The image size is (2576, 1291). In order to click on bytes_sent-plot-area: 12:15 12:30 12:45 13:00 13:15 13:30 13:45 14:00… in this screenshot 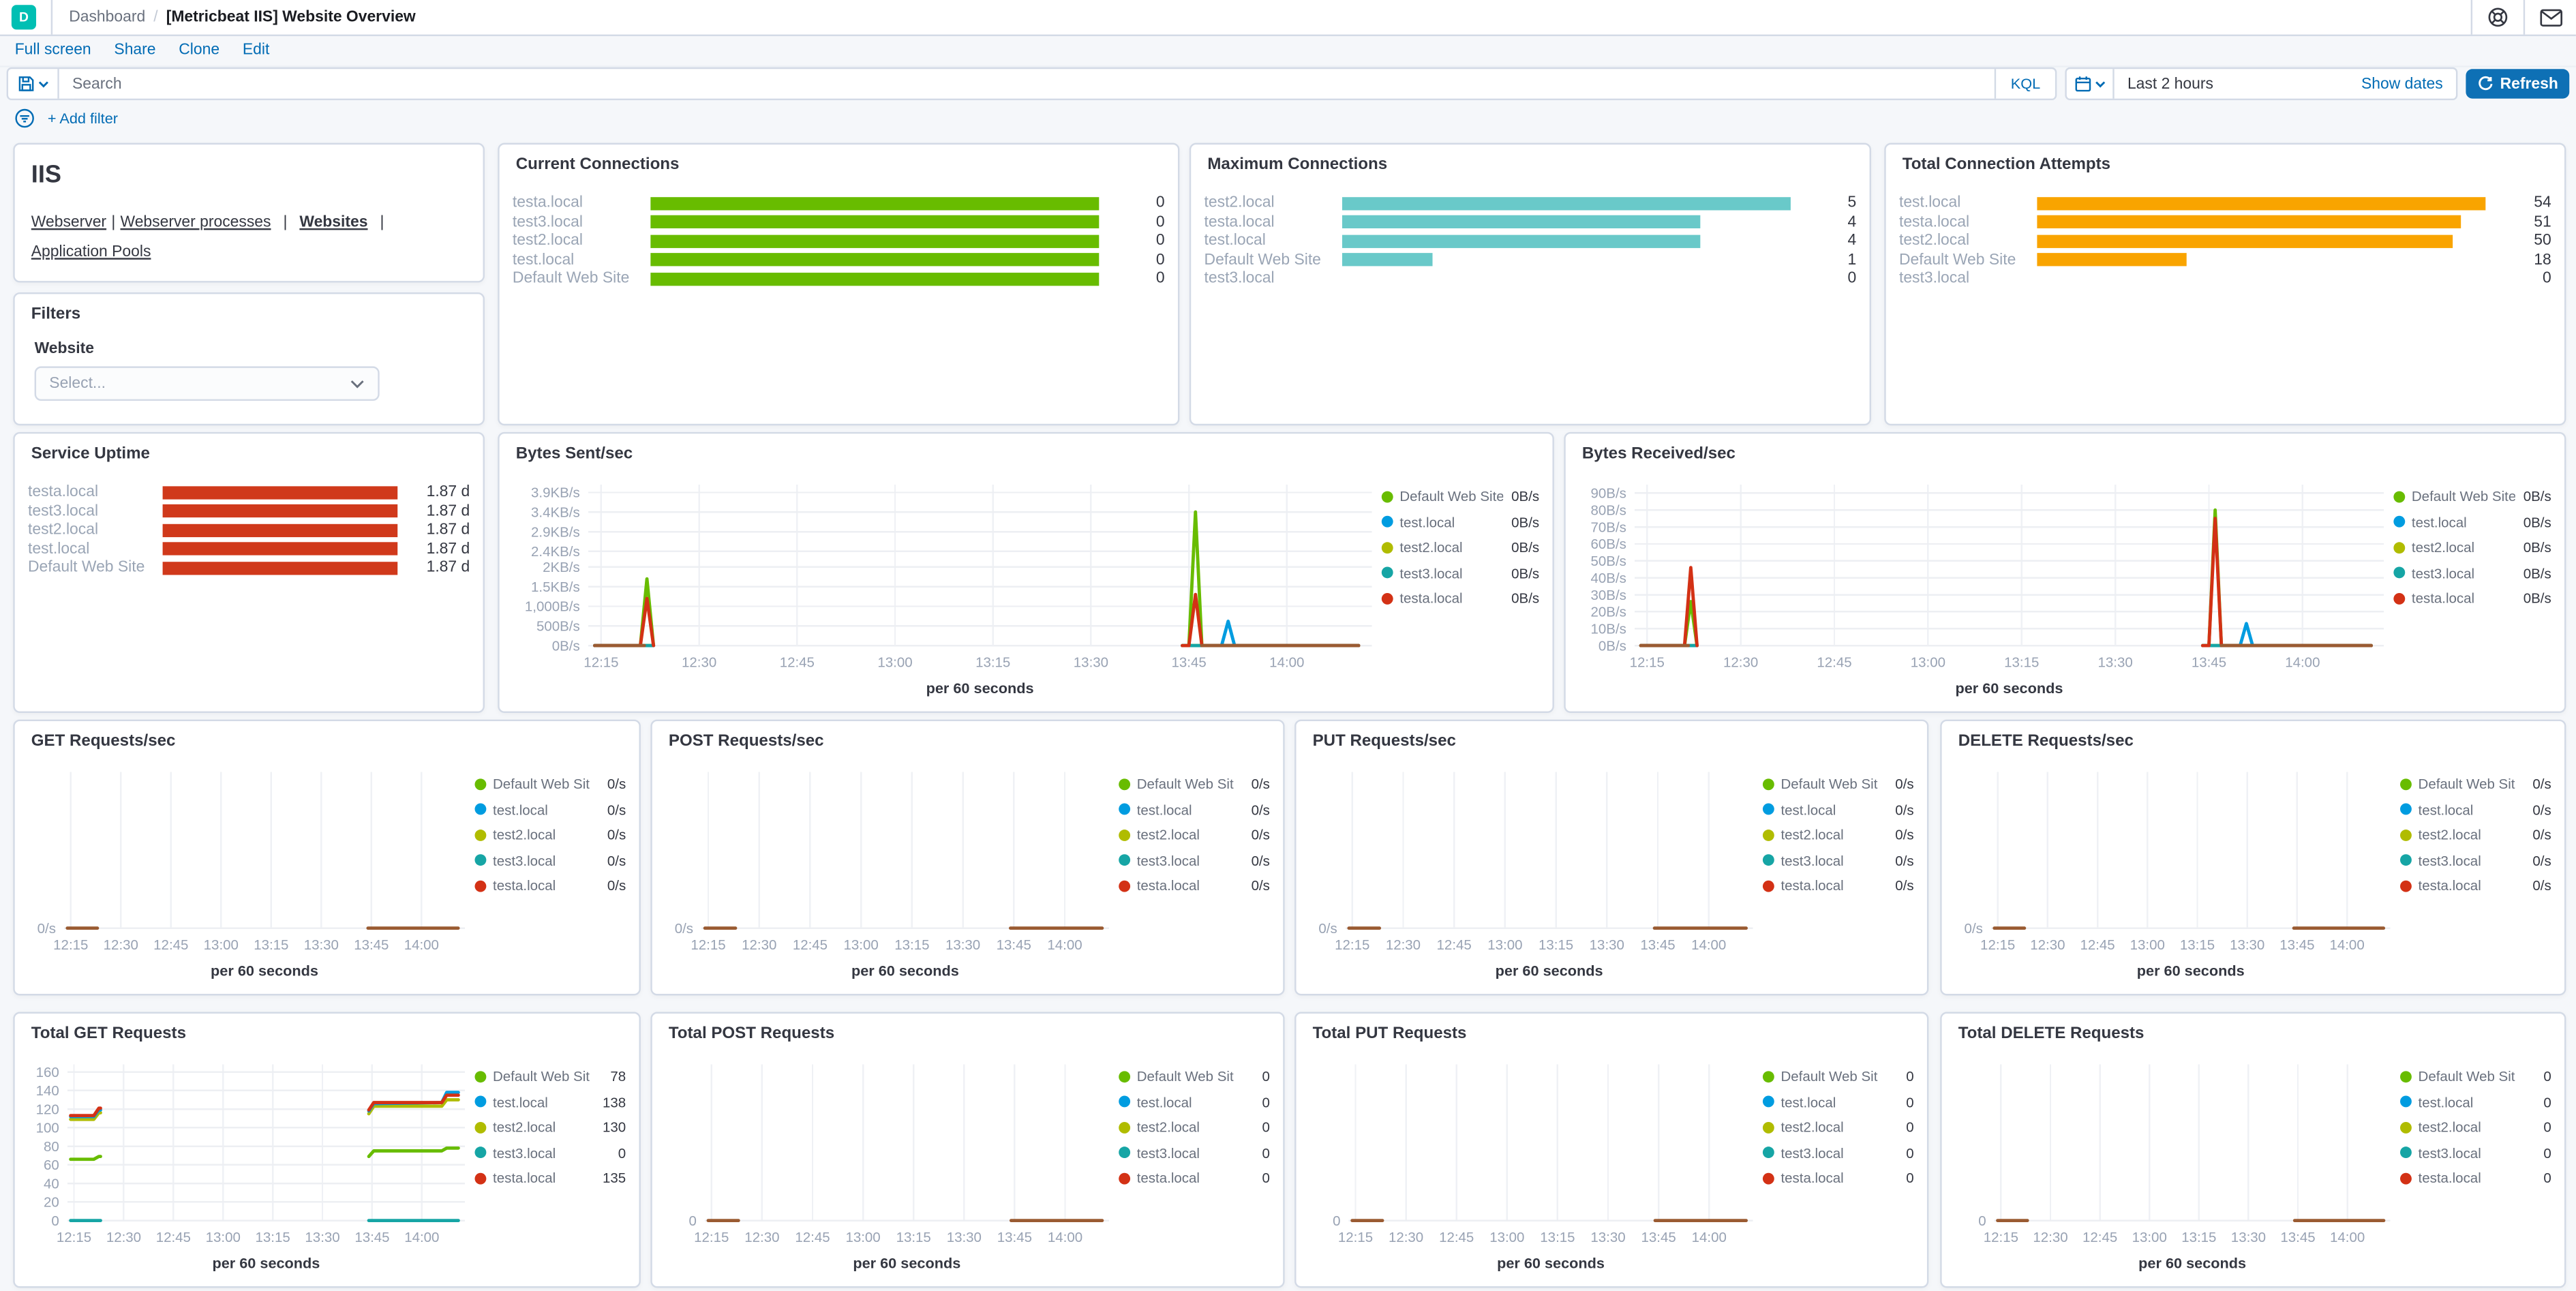, I will do `click(947, 588)`.